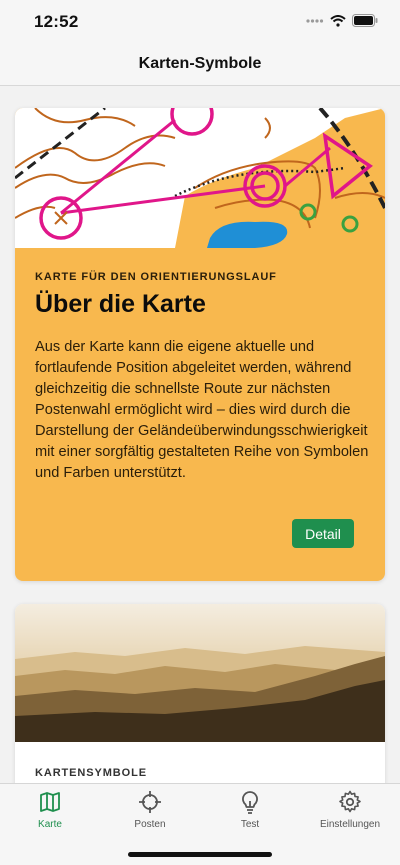 This screenshot has height=865, width=400. Describe the element at coordinates (323, 533) in the screenshot. I see `detail-button: Detail` at that location.